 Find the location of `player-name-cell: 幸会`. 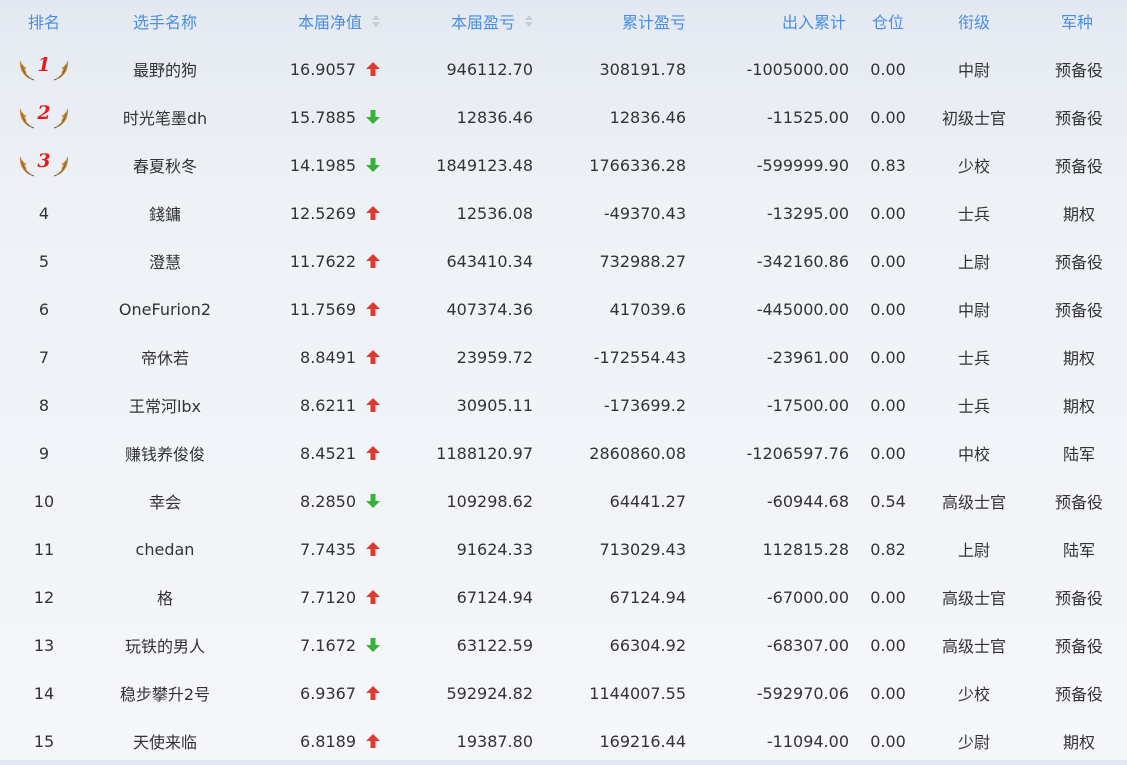

player-name-cell: 幸会 is located at coordinates (165, 501).